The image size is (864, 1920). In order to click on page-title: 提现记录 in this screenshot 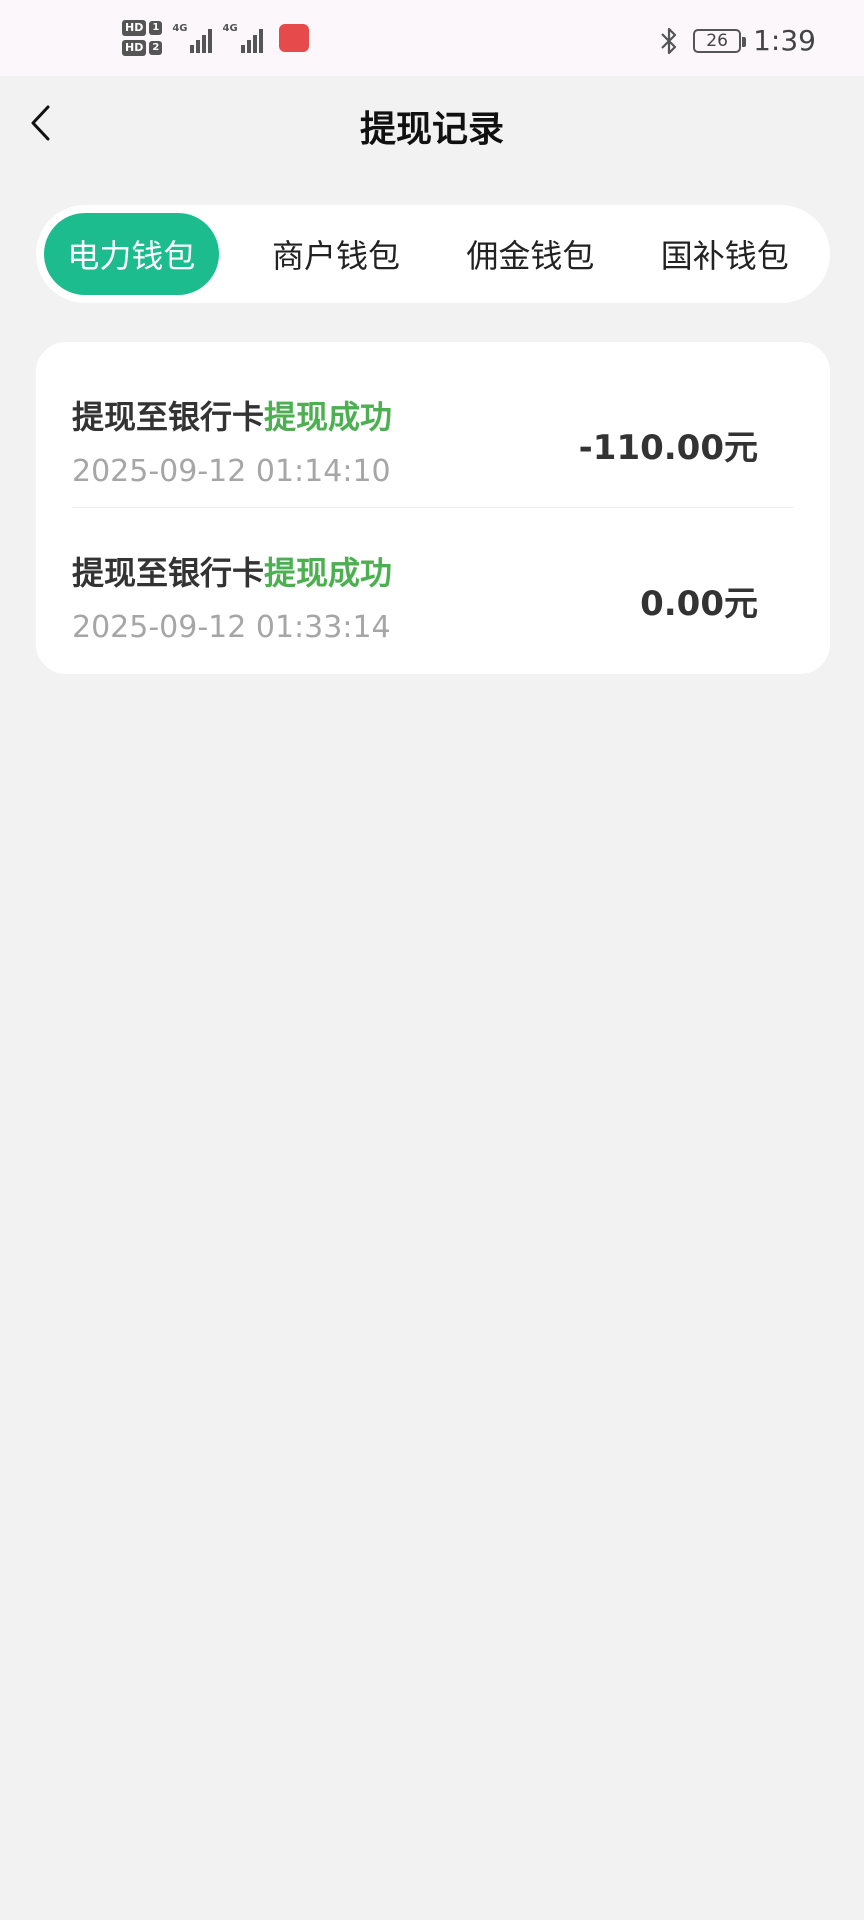, I will do `click(431, 129)`.